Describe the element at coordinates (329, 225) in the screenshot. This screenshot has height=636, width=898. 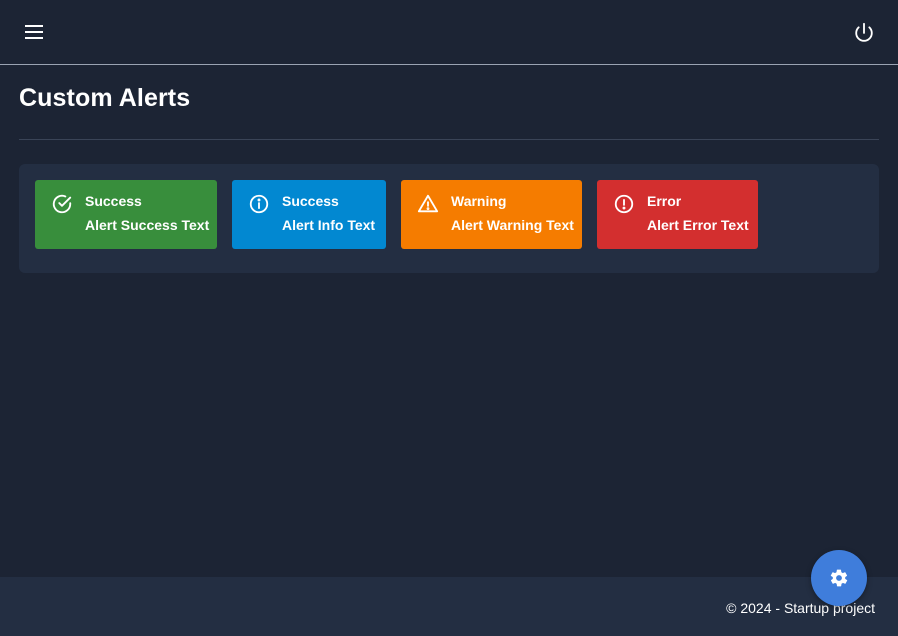
I see `alert-text: Alert Info Text` at that location.